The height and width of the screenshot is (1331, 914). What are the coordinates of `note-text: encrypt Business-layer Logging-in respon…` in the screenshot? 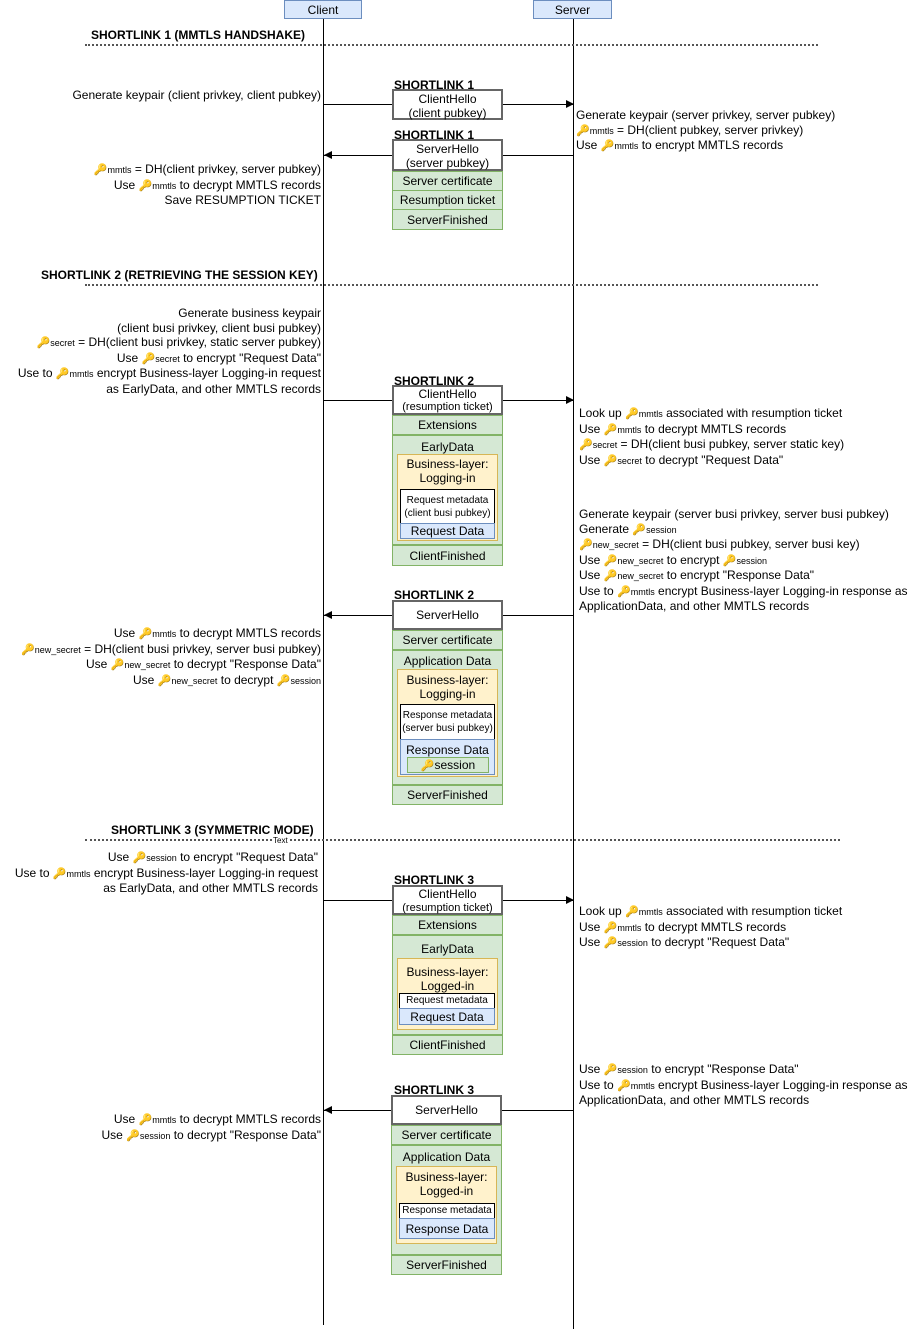 It's located at (781, 1084).